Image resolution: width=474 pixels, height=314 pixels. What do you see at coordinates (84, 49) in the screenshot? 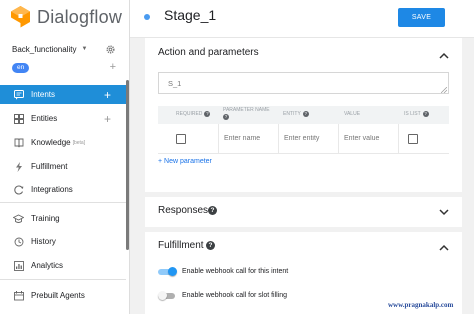
I see `caret-down-icon: ▼` at bounding box center [84, 49].